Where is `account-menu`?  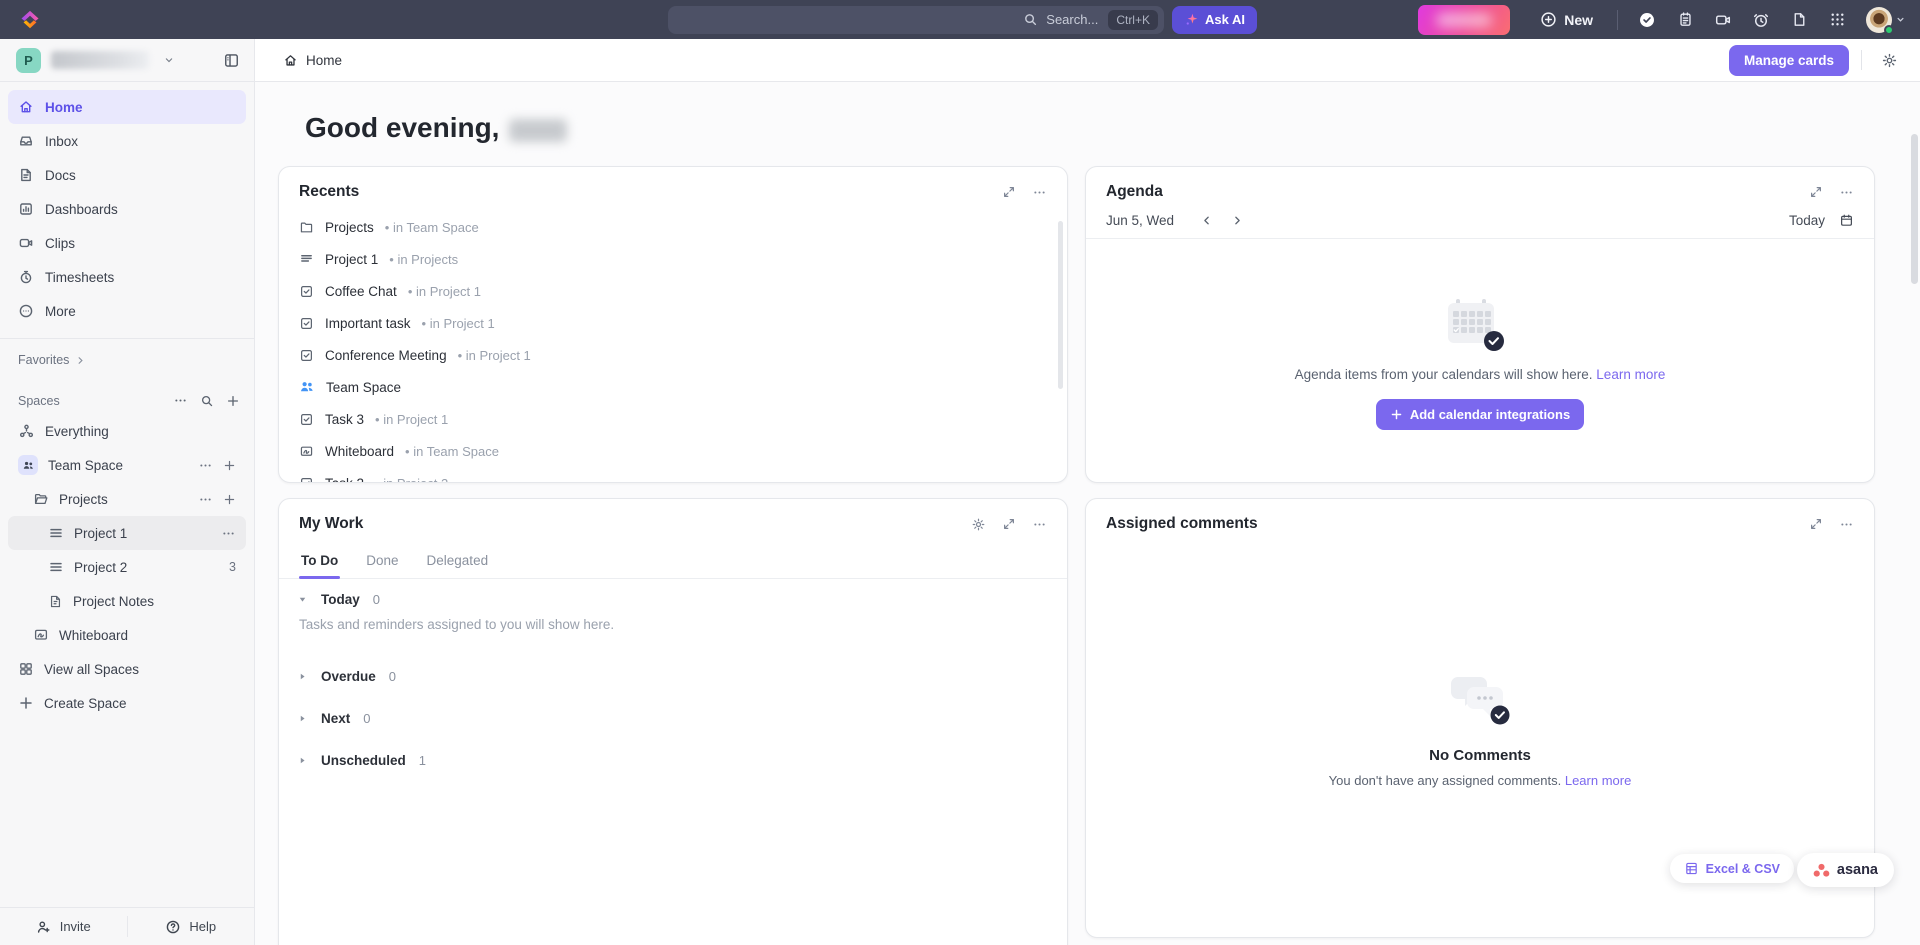 account-menu is located at coordinates (1886, 20).